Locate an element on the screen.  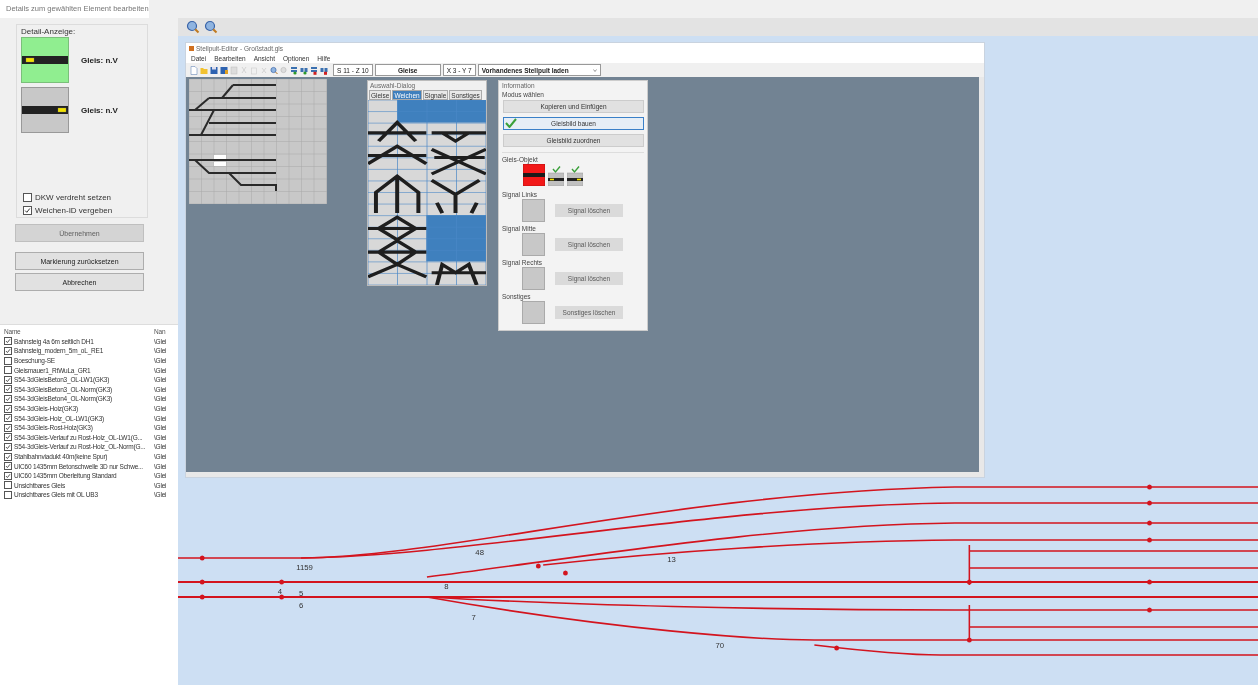
track-number: 70 is located at coordinates (720, 645).